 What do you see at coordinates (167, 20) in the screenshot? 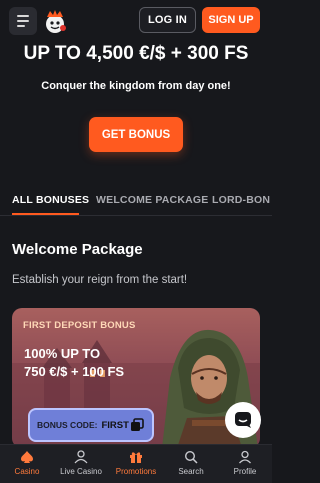
I see `login-button: LOG IN` at bounding box center [167, 20].